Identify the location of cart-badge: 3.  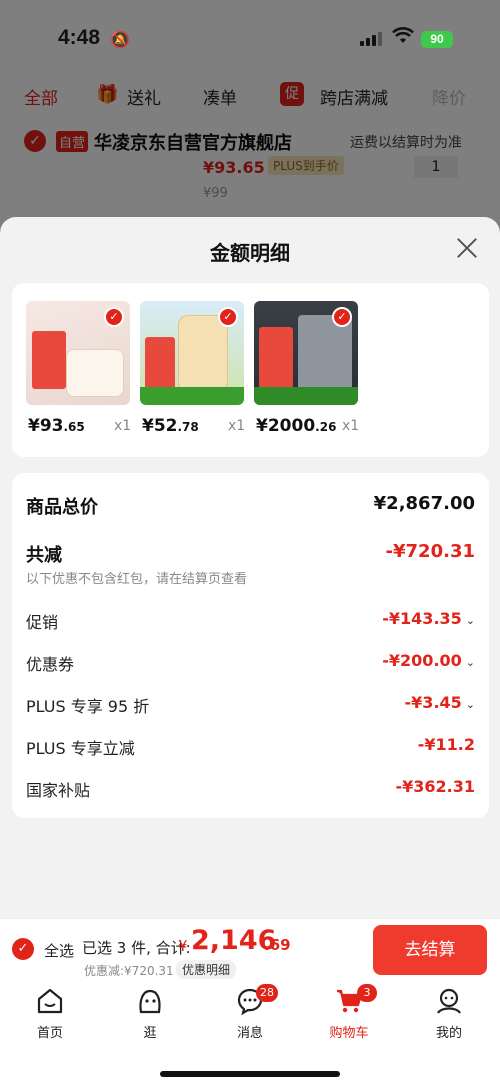
(367, 993).